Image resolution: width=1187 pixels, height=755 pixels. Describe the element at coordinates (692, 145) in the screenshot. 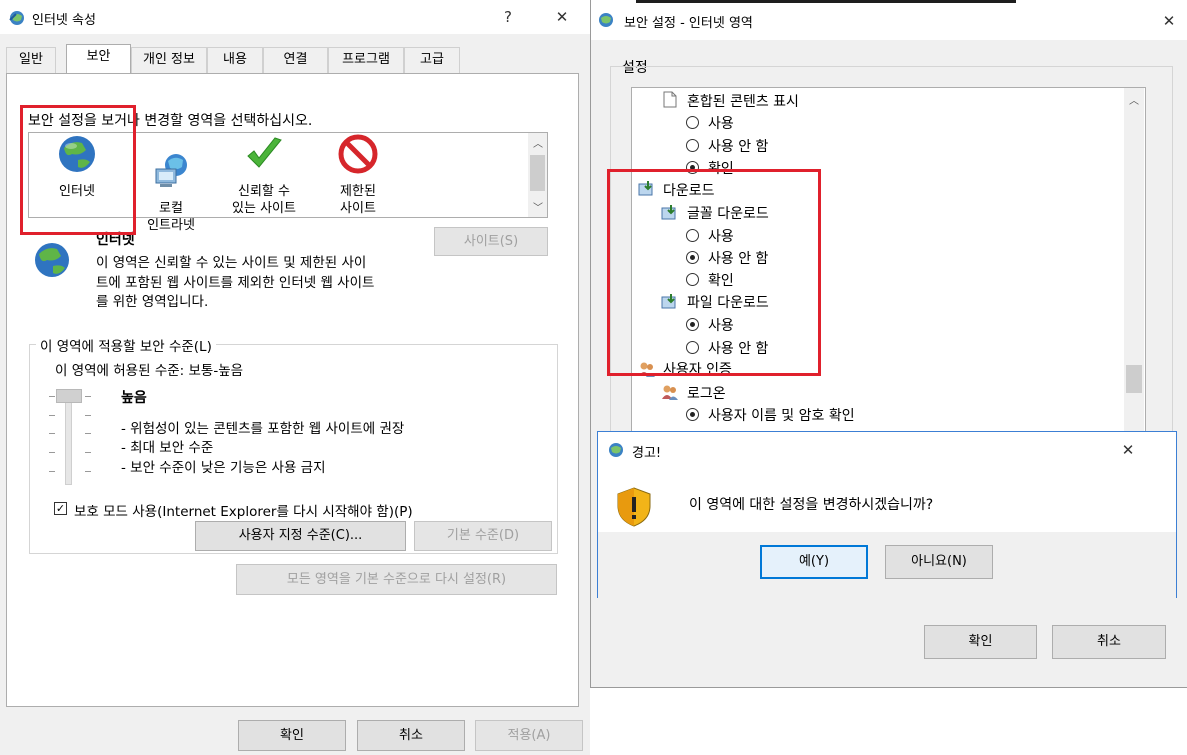

I see `mixed-disable-radio` at that location.